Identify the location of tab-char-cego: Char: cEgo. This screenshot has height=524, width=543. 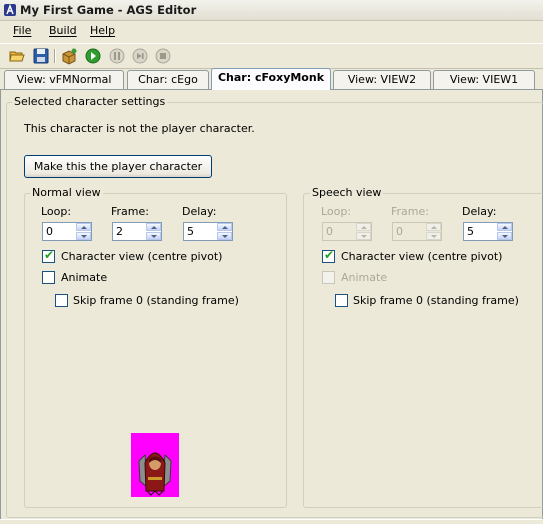
(168, 79).